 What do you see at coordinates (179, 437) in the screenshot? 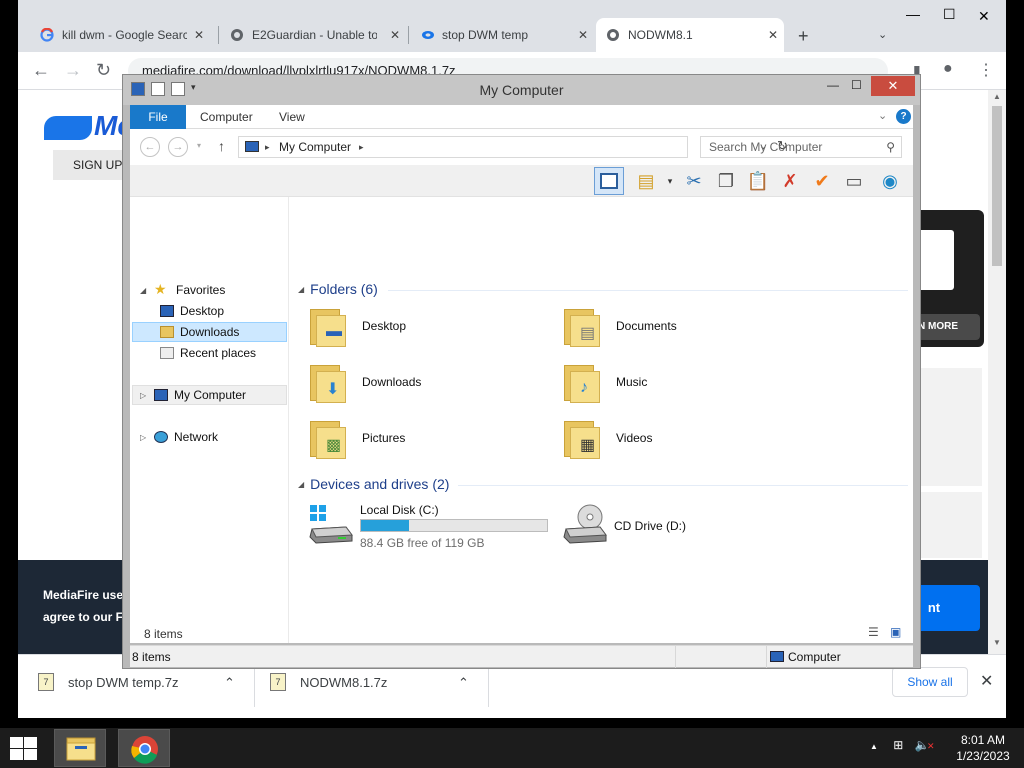
I see `tree-item-network: ▷ Network` at bounding box center [179, 437].